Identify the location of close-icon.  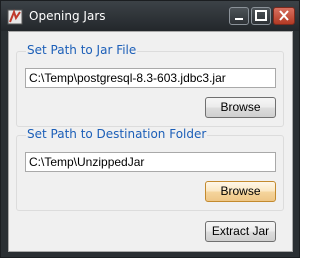
(284, 15).